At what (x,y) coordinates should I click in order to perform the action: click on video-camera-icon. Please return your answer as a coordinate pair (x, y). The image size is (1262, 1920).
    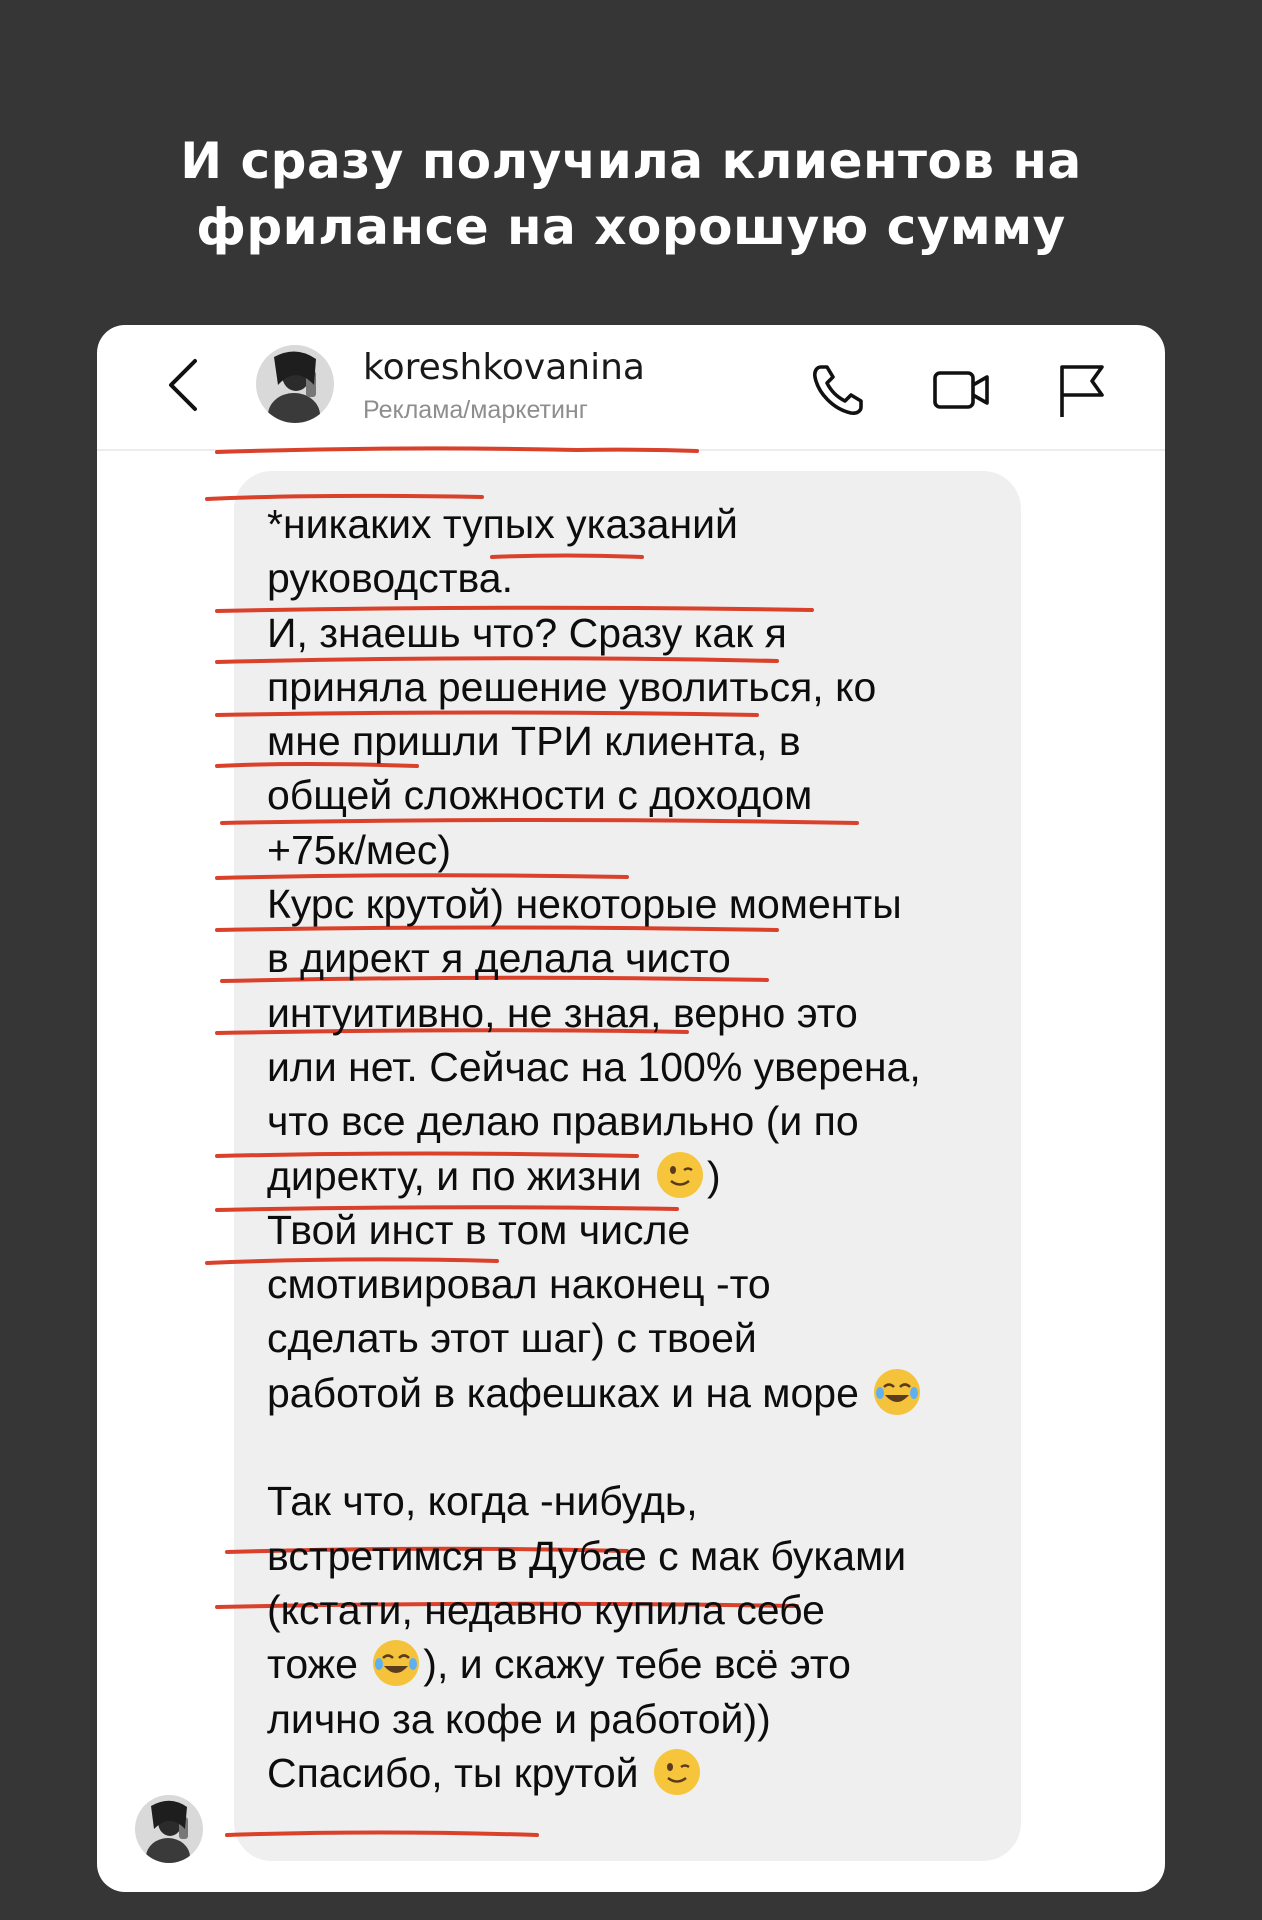
    Looking at the image, I should click on (961, 390).